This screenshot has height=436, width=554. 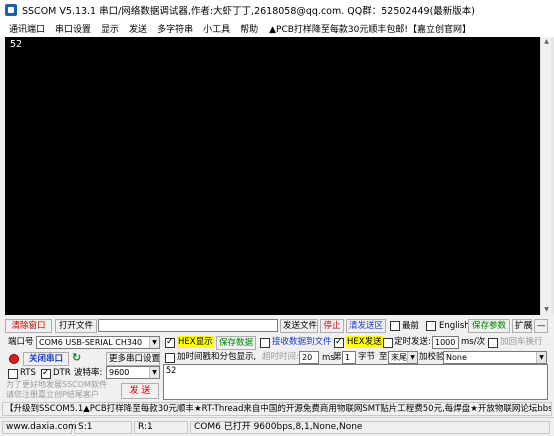 What do you see at coordinates (46, 359) in the screenshot?
I see `close-port-button: 关闭串口` at bounding box center [46, 359].